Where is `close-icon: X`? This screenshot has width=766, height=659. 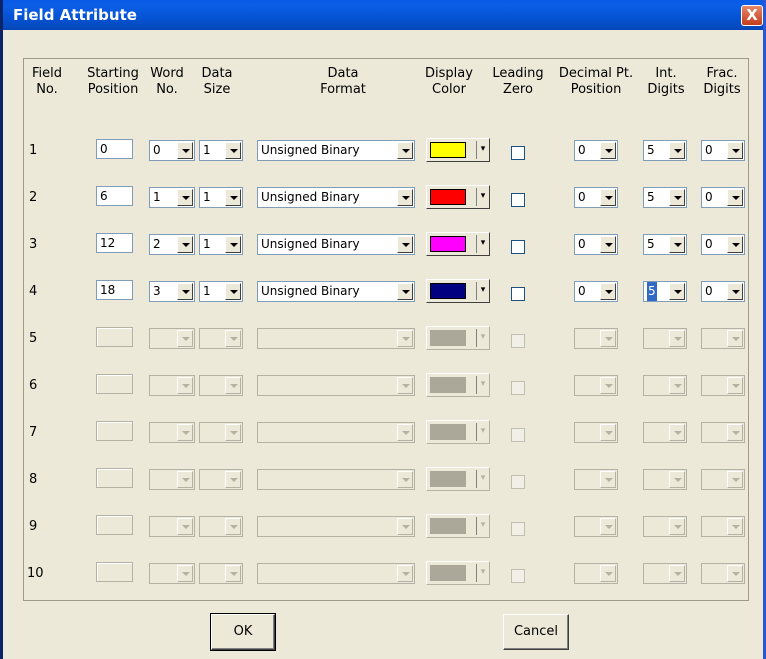 close-icon: X is located at coordinates (752, 15).